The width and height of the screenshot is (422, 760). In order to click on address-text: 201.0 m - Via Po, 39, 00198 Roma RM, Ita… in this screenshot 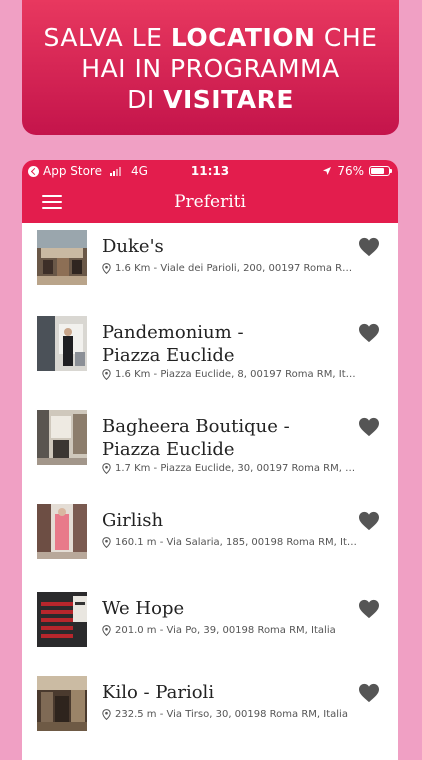, I will do `click(225, 630)`.